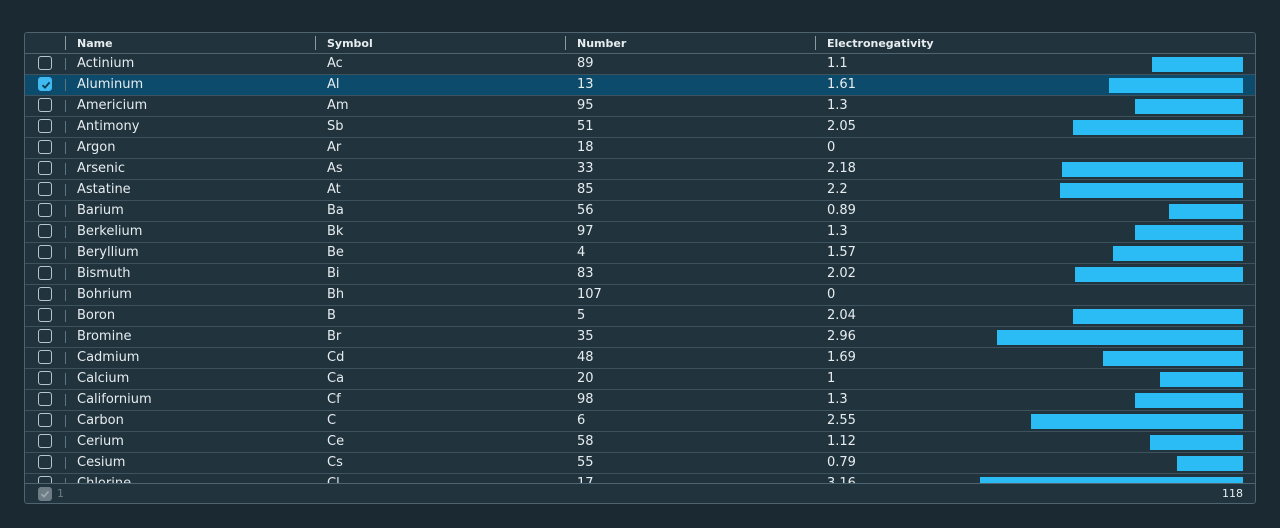 Image resolution: width=1280 pixels, height=528 pixels. What do you see at coordinates (45, 494) in the screenshot?
I see `check-icon` at bounding box center [45, 494].